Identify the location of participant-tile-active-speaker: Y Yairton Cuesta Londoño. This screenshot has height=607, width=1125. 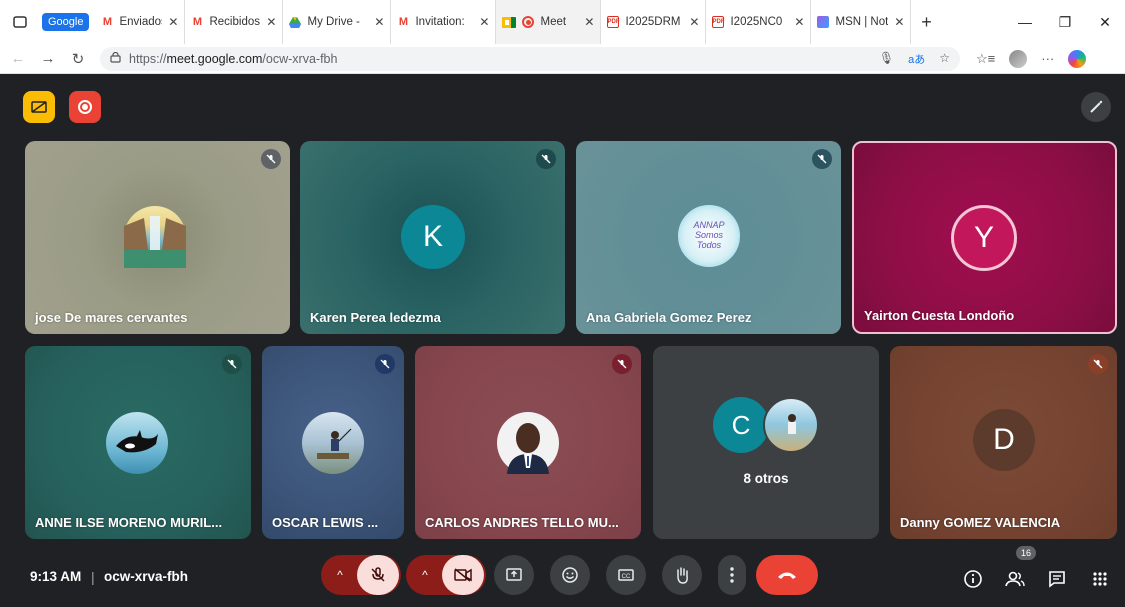
(984, 237).